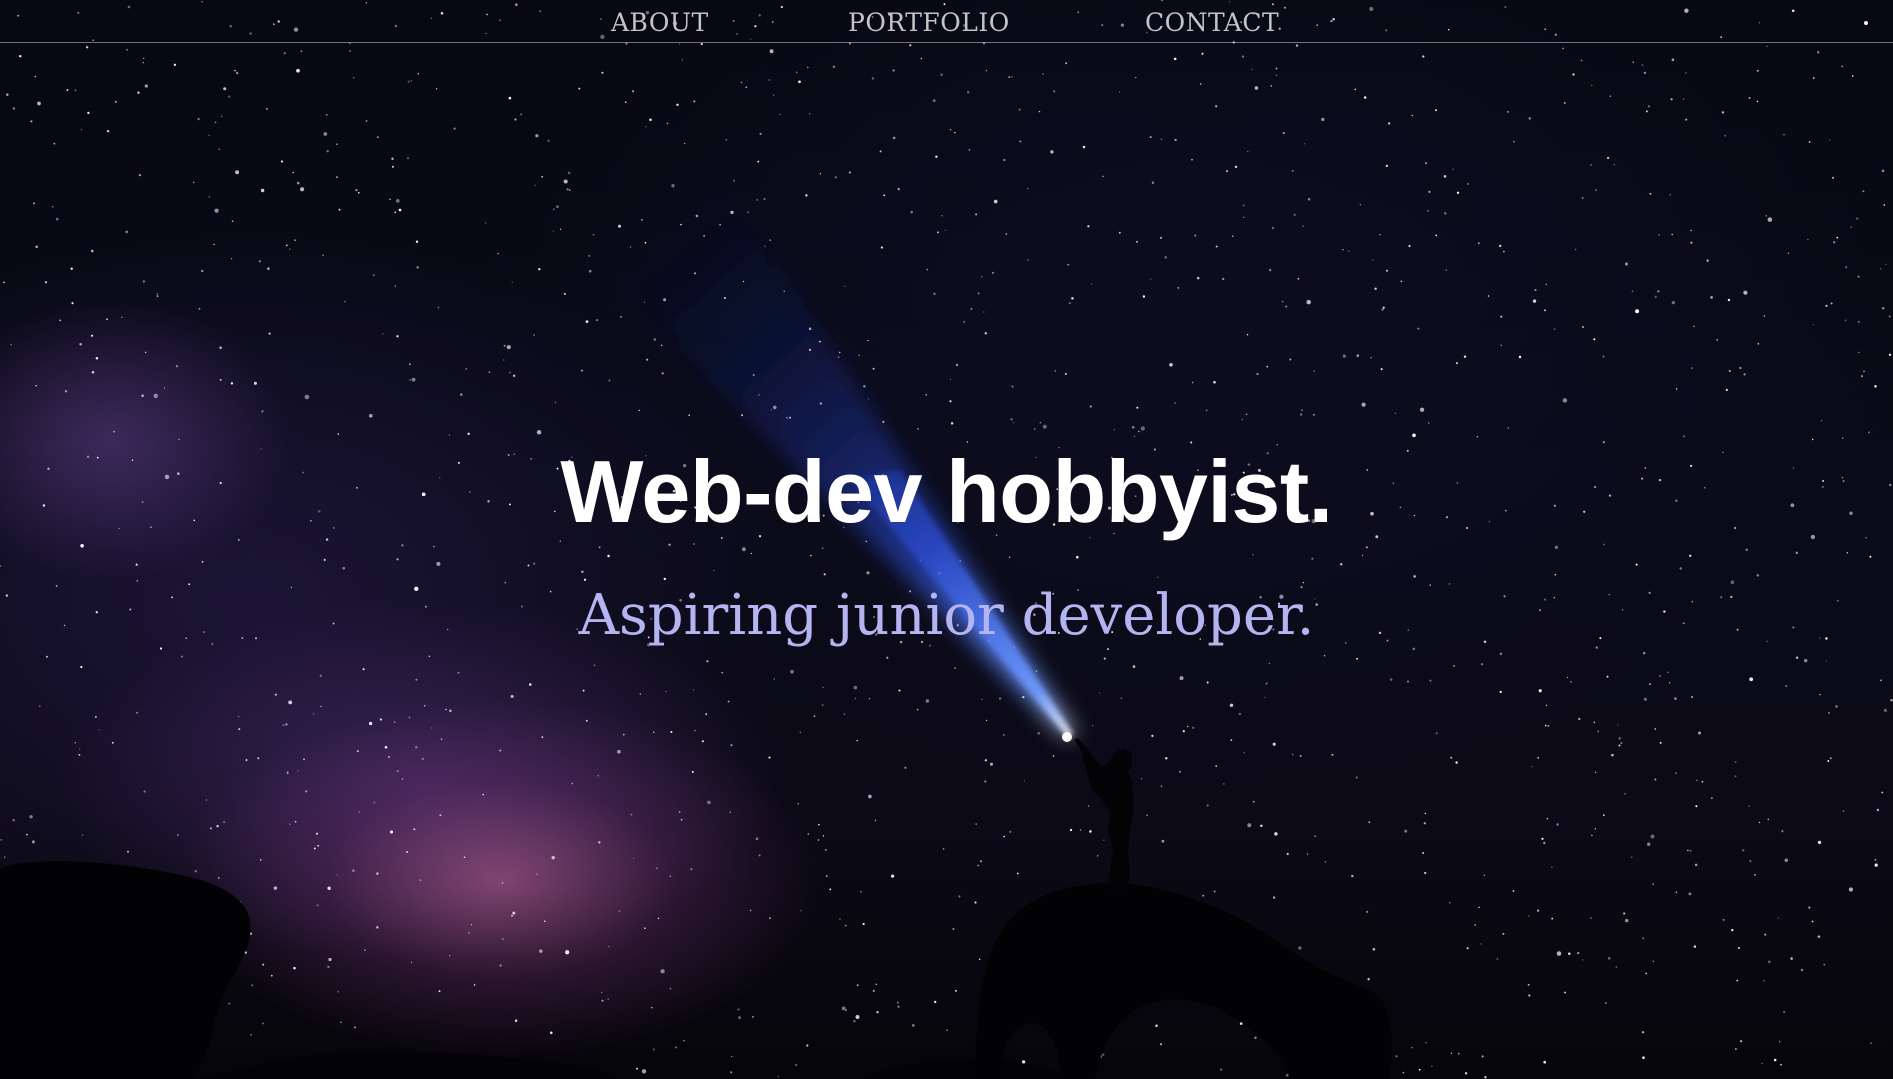 This screenshot has height=1079, width=1893. What do you see at coordinates (929, 22) in the screenshot?
I see `nav-link-portfolio: PORTFOLIO` at bounding box center [929, 22].